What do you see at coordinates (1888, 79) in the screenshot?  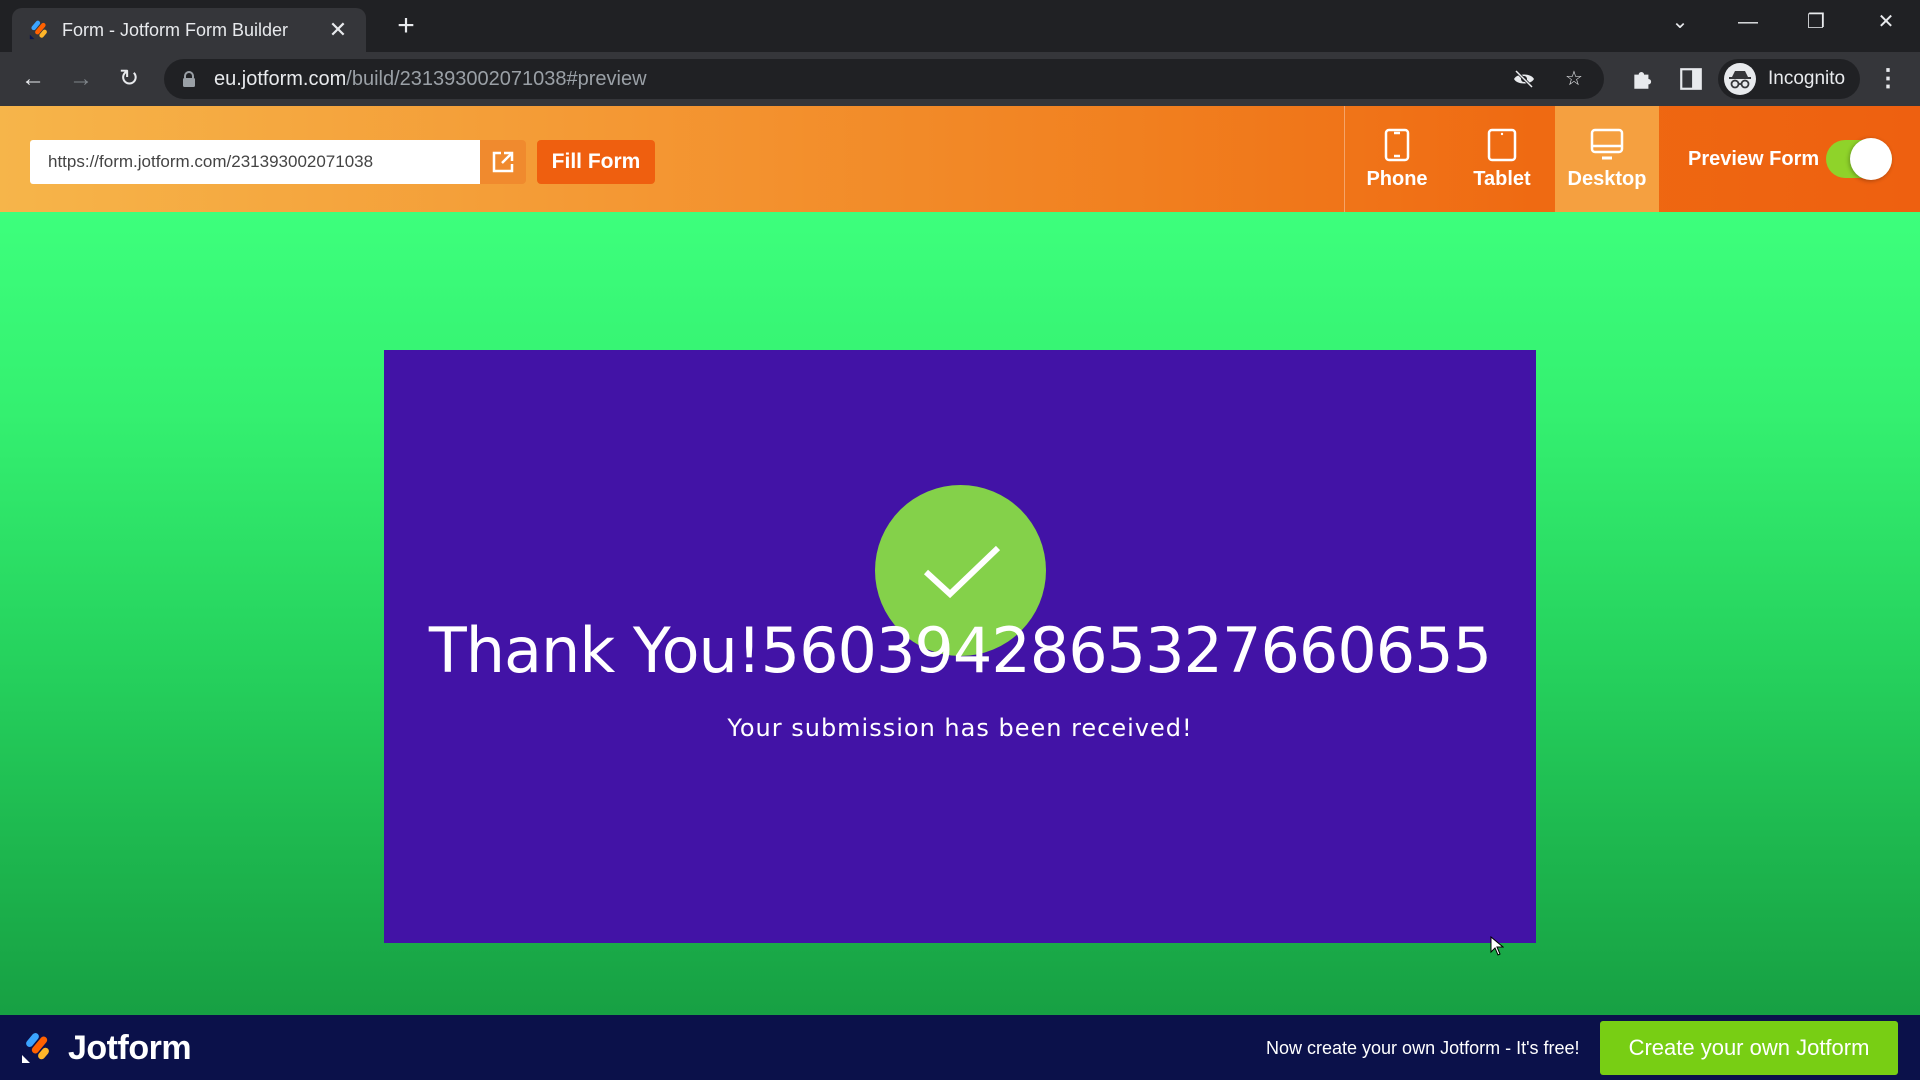 I see `browser-menu-icon: ⋮` at bounding box center [1888, 79].